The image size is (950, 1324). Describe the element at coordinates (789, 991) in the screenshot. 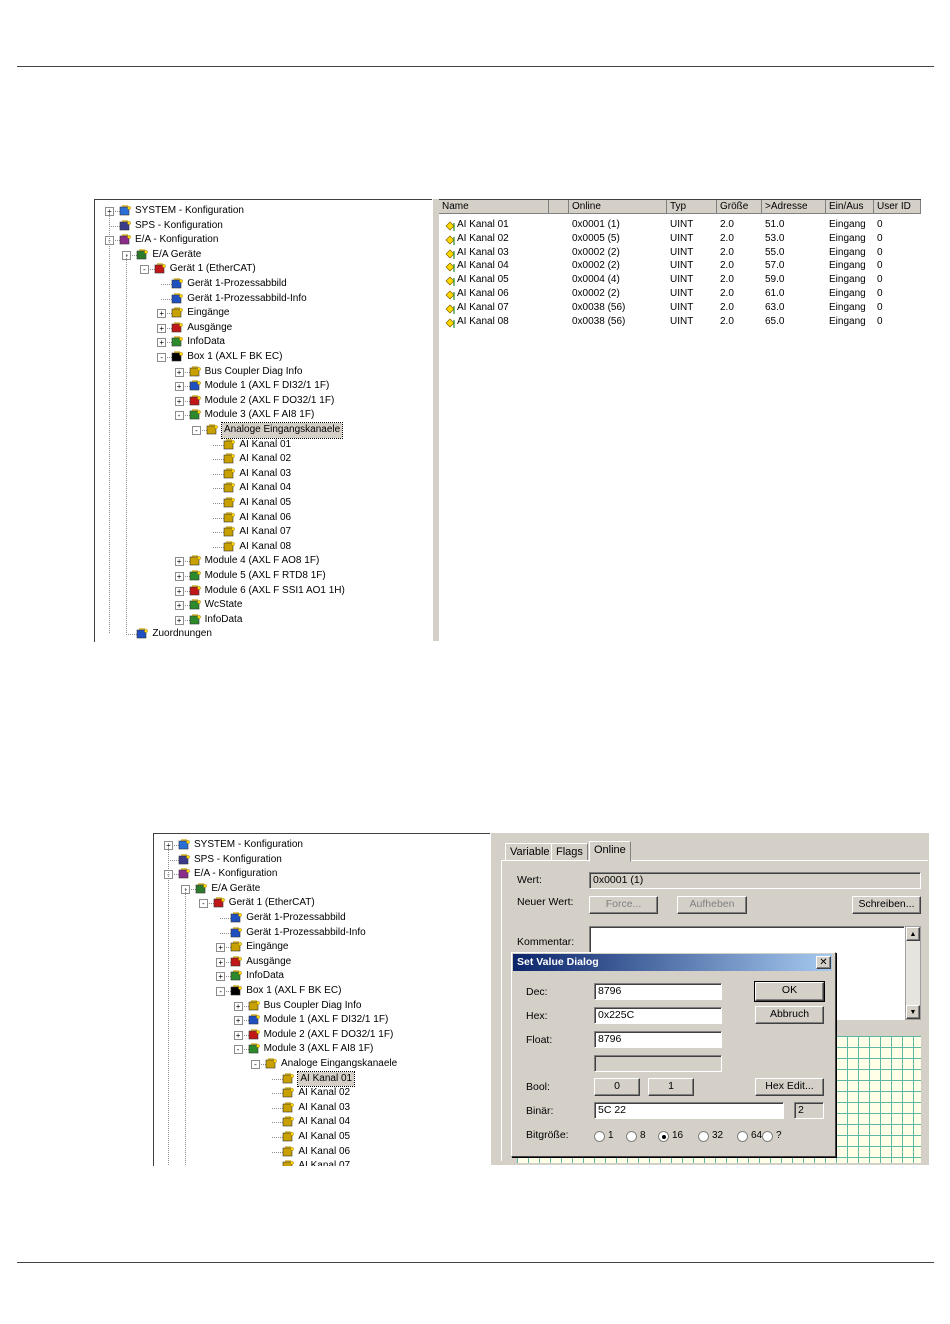

I see `ok-button: OK` at that location.